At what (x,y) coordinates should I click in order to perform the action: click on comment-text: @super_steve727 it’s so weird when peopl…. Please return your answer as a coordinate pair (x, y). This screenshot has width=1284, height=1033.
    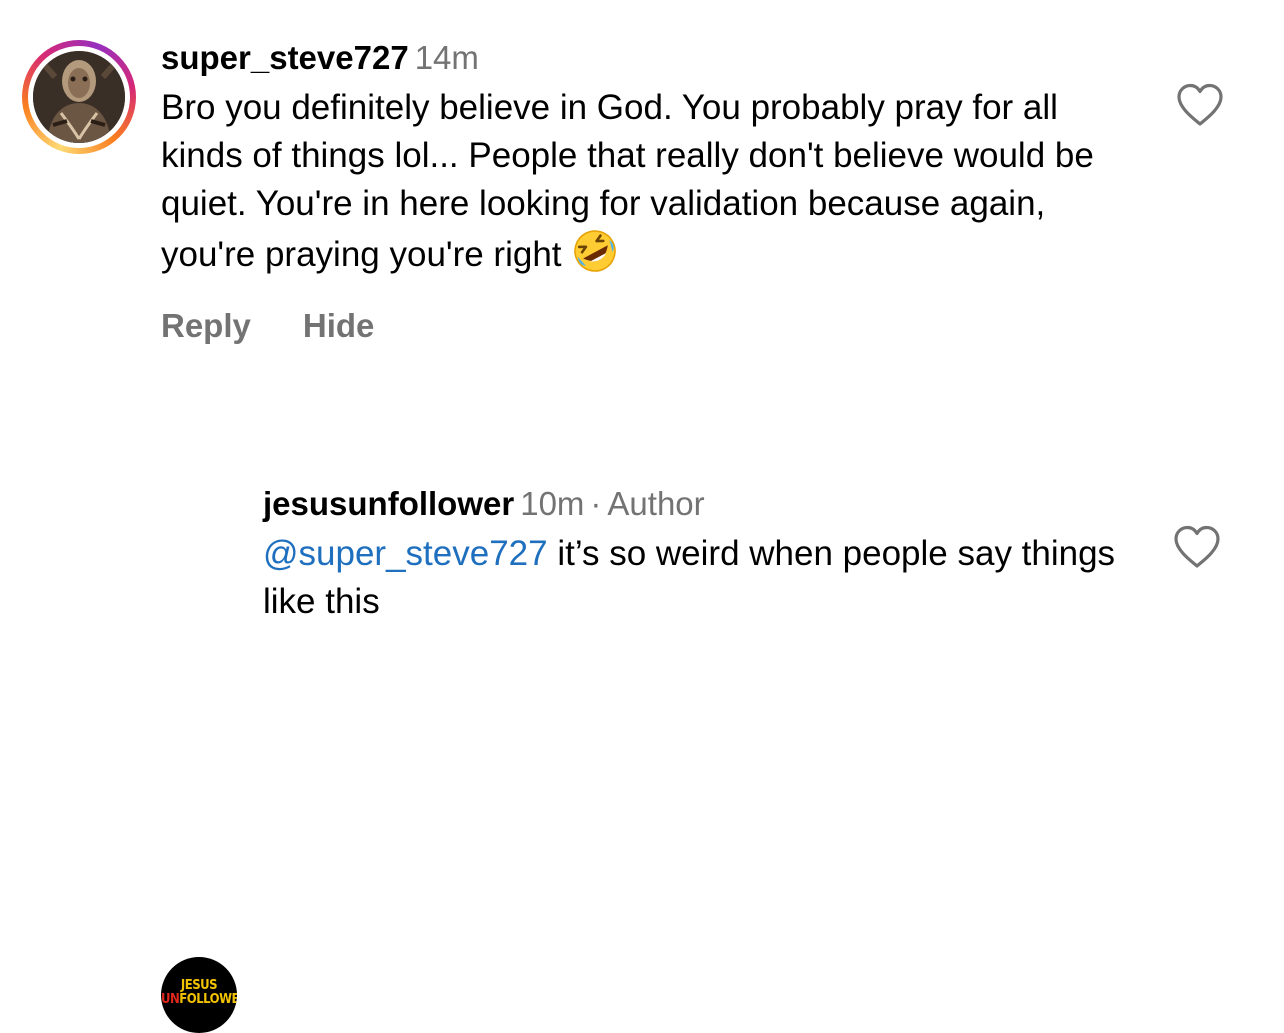
    Looking at the image, I should click on (703, 578).